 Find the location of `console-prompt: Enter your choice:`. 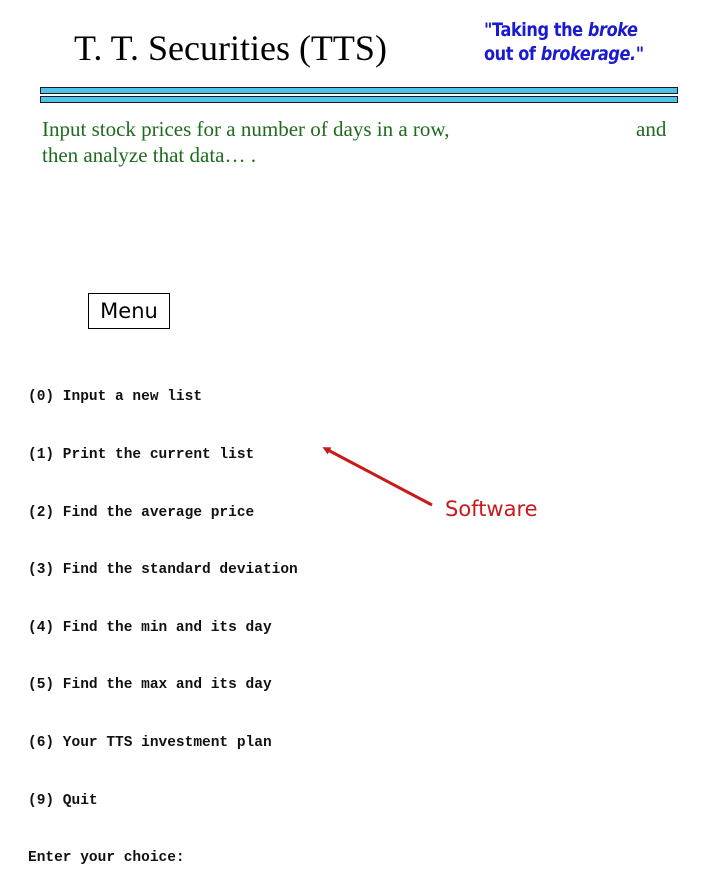

console-prompt: Enter your choice: is located at coordinates (106, 858).